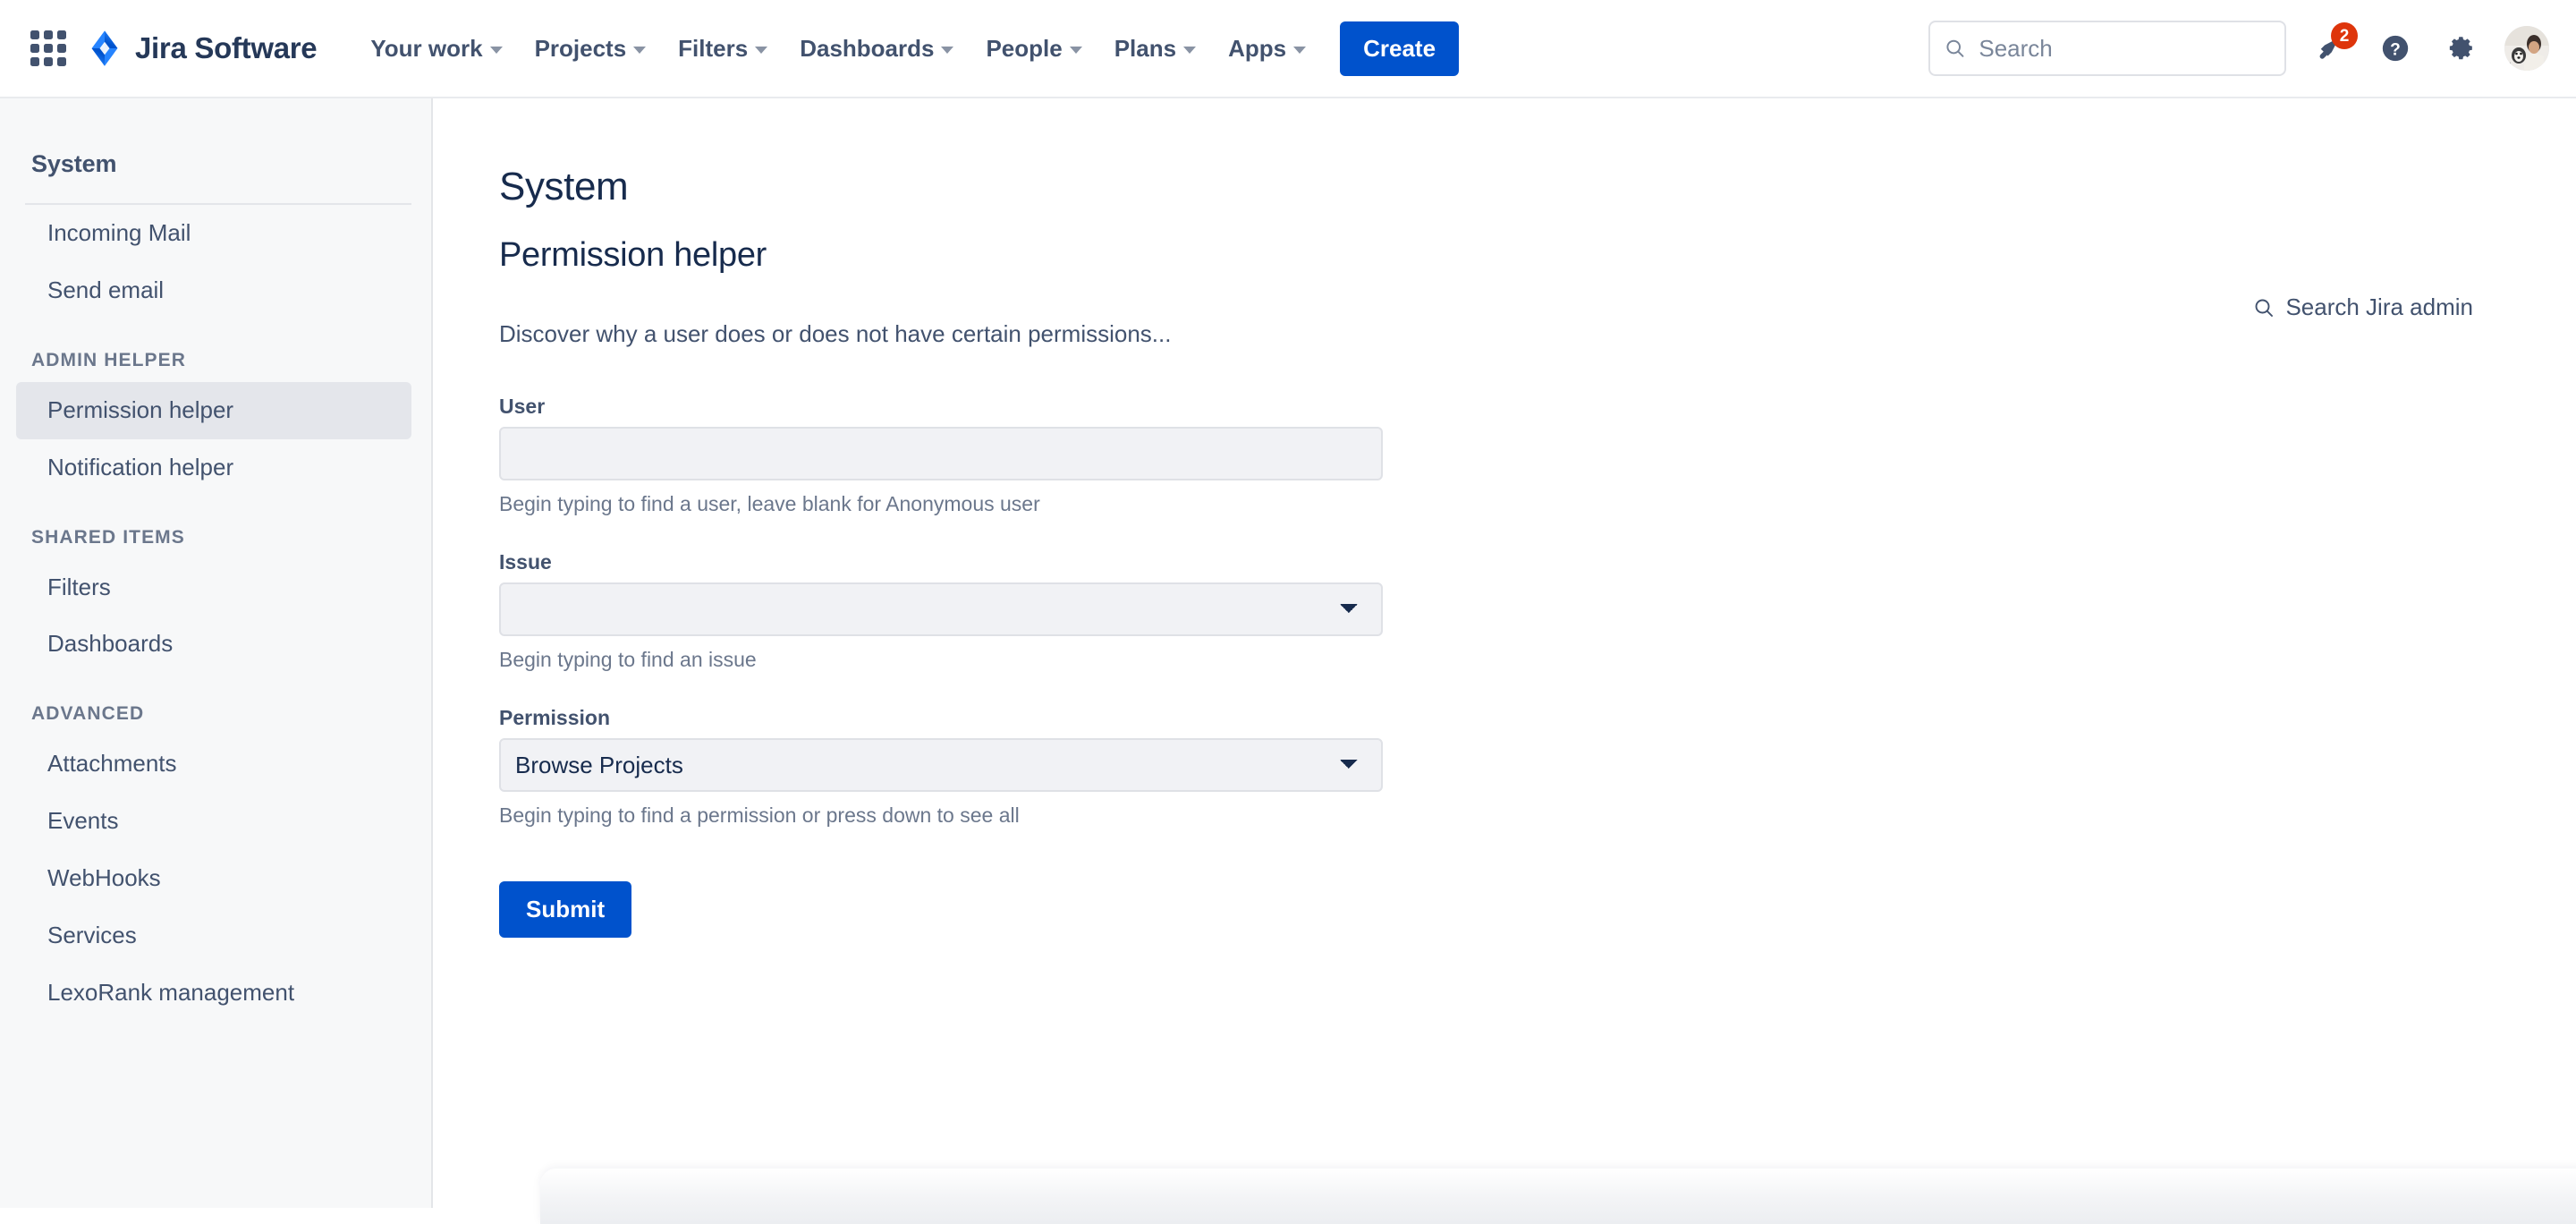  I want to click on issue-select, so click(941, 609).